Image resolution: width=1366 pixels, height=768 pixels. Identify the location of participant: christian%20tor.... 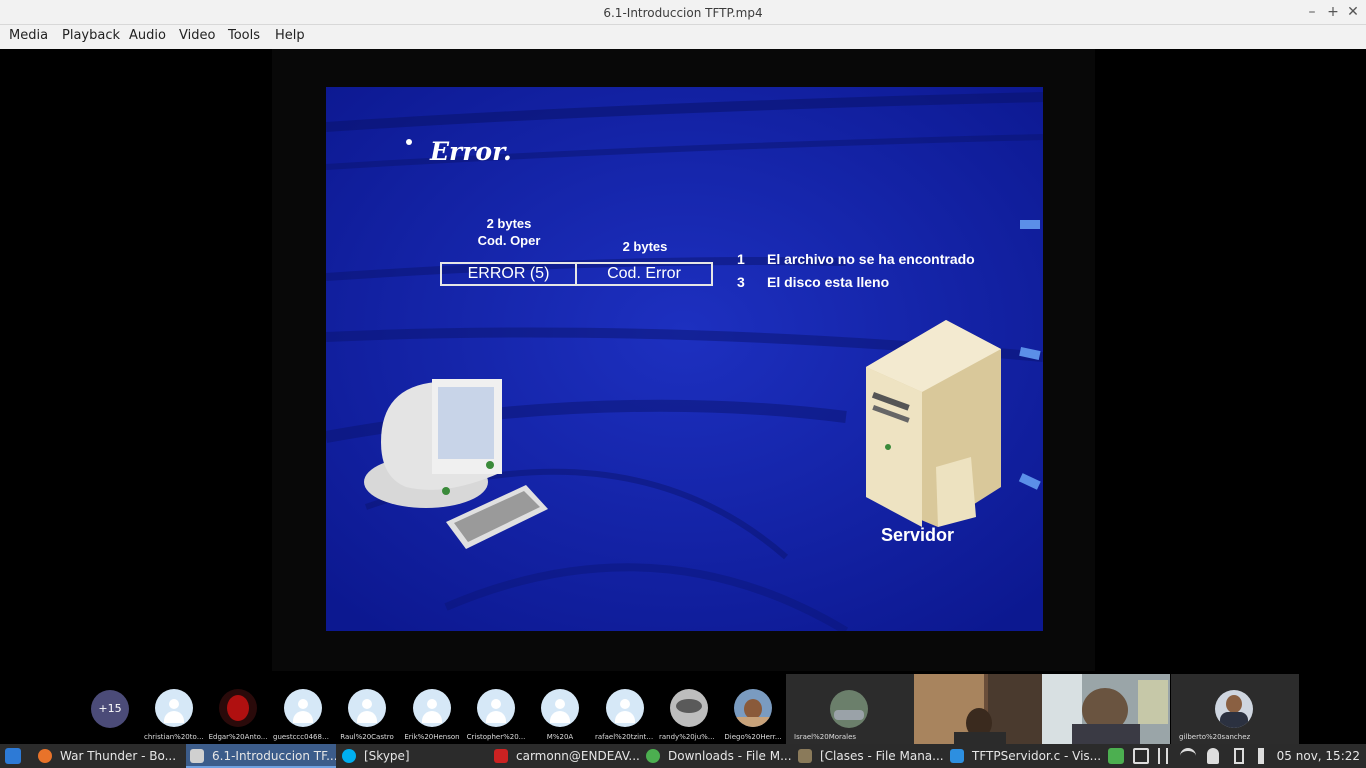
(174, 715).